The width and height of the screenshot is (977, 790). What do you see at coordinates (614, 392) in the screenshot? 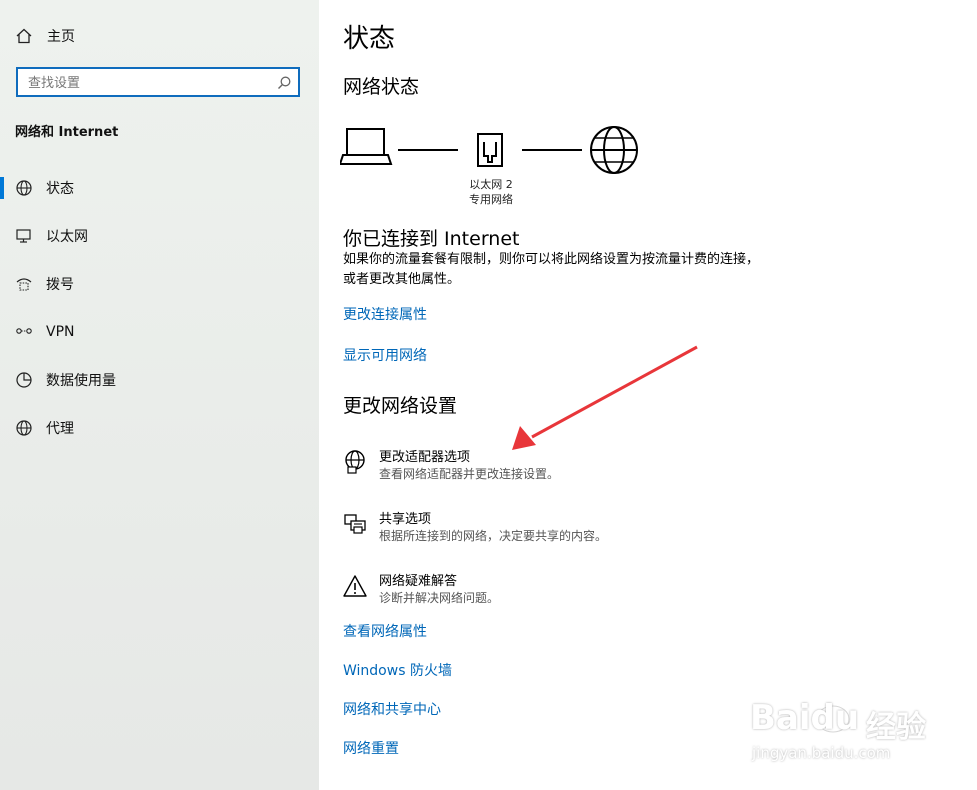
I see `annotation-arrow-shaft` at bounding box center [614, 392].